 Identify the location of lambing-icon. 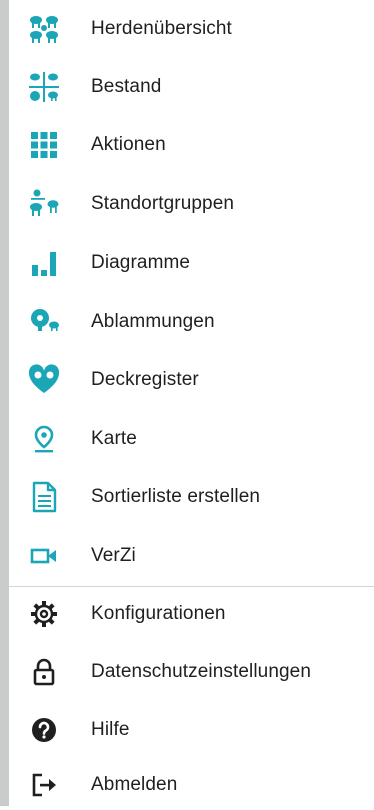
(44, 322).